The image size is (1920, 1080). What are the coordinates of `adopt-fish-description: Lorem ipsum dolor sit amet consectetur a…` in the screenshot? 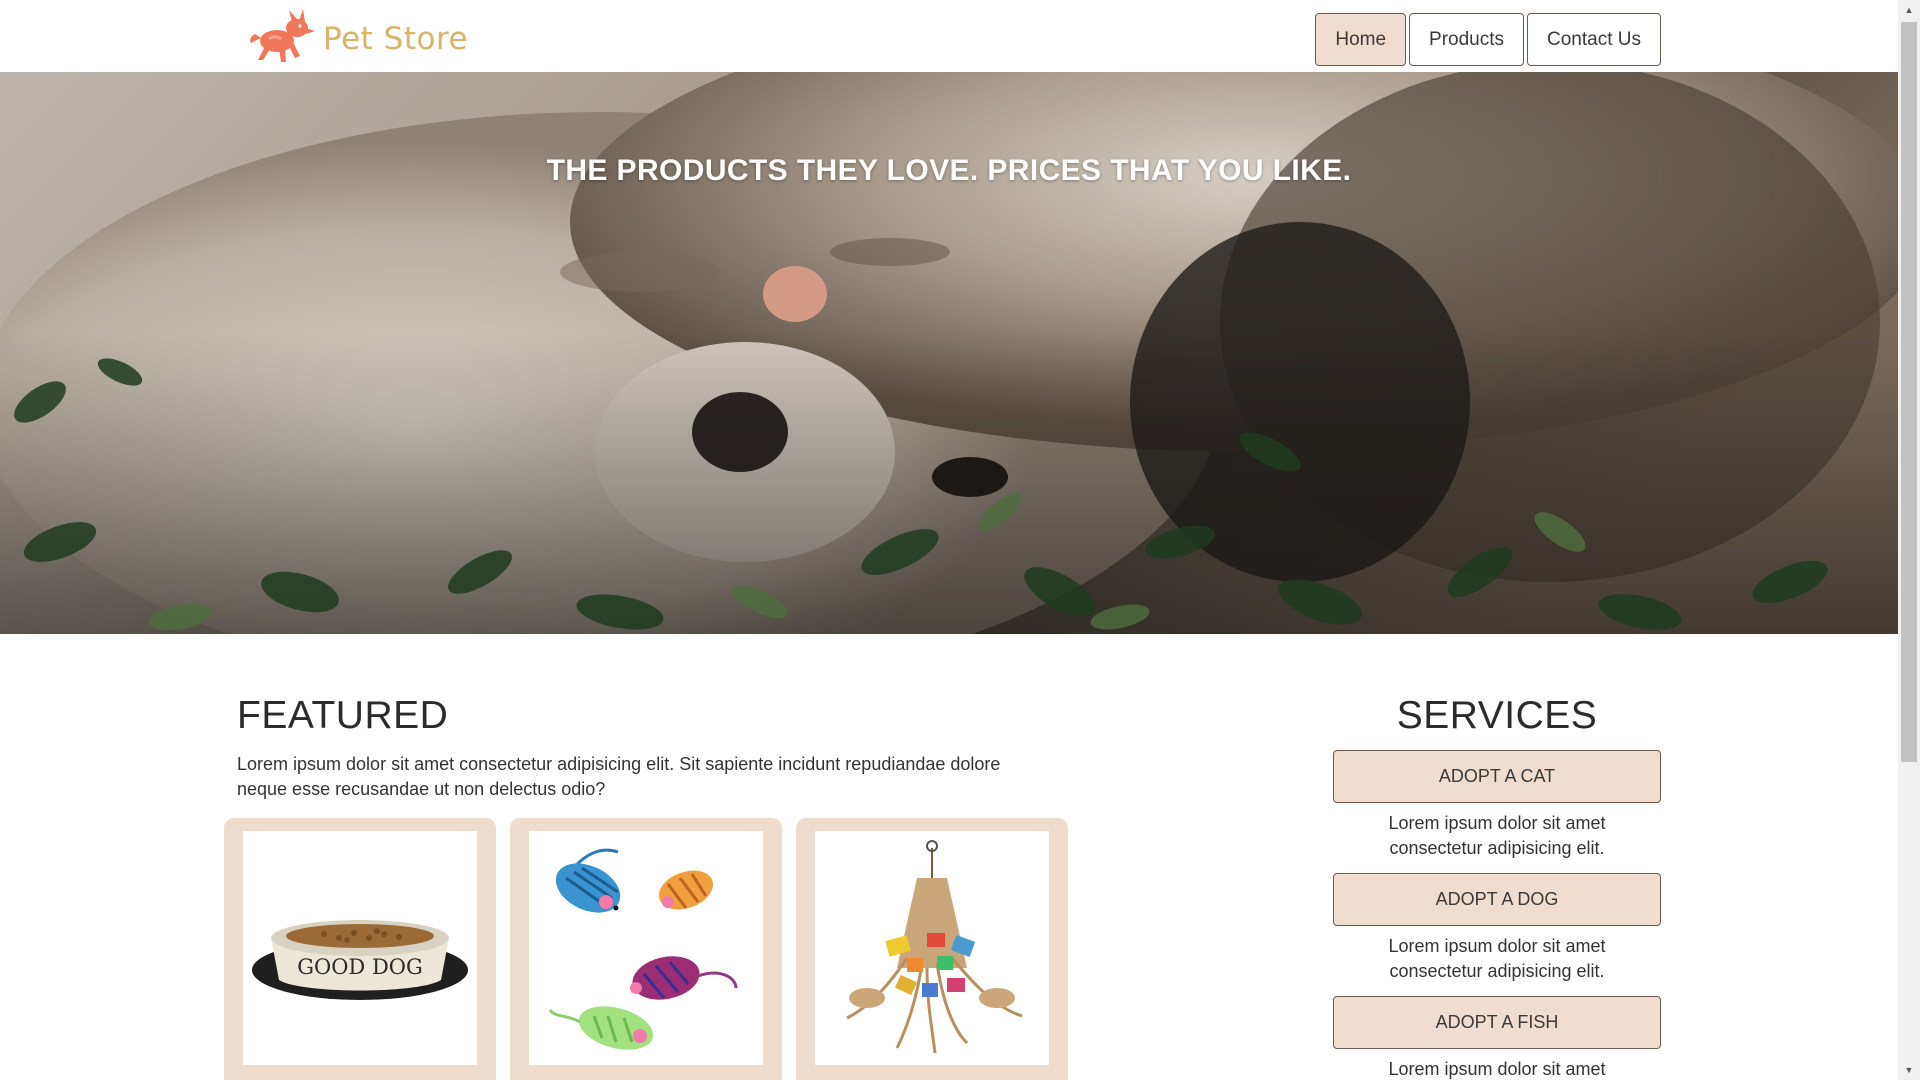 It's located at (1497, 1069).